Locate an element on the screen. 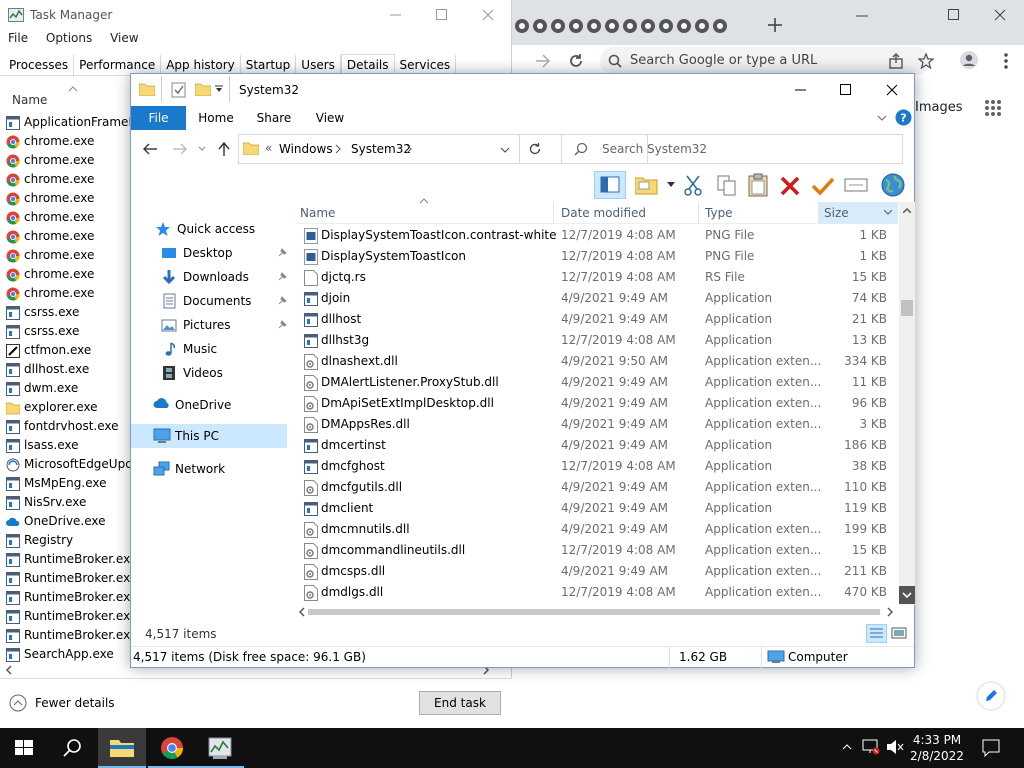 Image resolution: width=1024 pixels, height=768 pixels. menu-options: Options is located at coordinates (69, 38).